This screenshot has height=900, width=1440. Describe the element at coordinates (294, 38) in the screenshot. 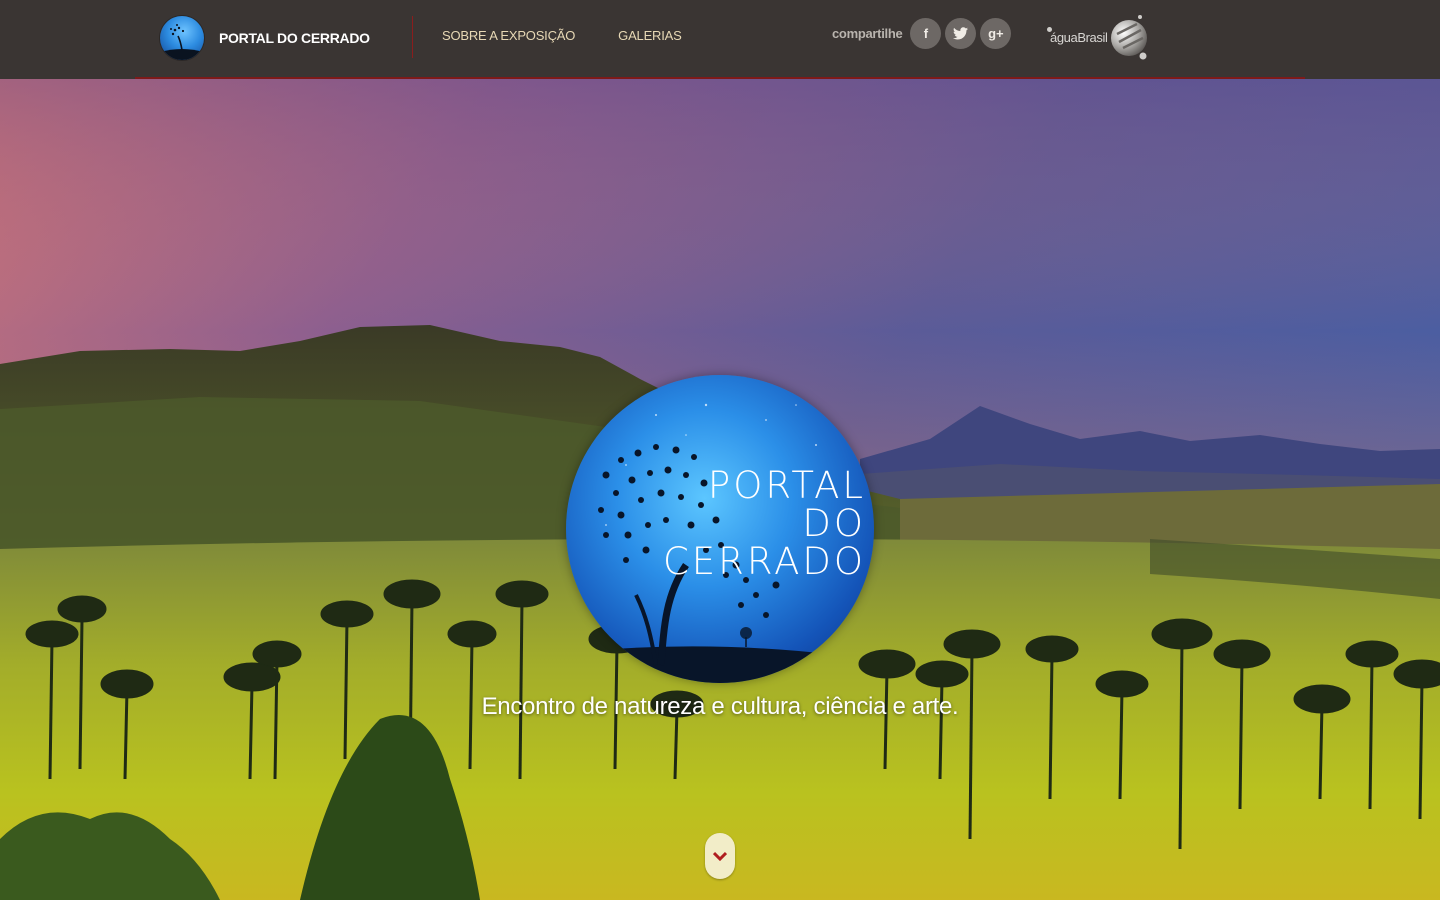

I see `brand-title: PORTAL DO CERRADO` at that location.